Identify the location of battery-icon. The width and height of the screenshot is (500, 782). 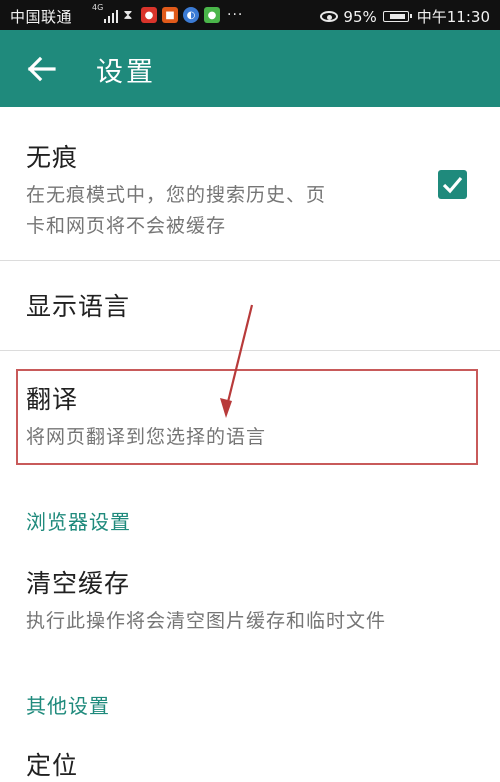
(397, 16).